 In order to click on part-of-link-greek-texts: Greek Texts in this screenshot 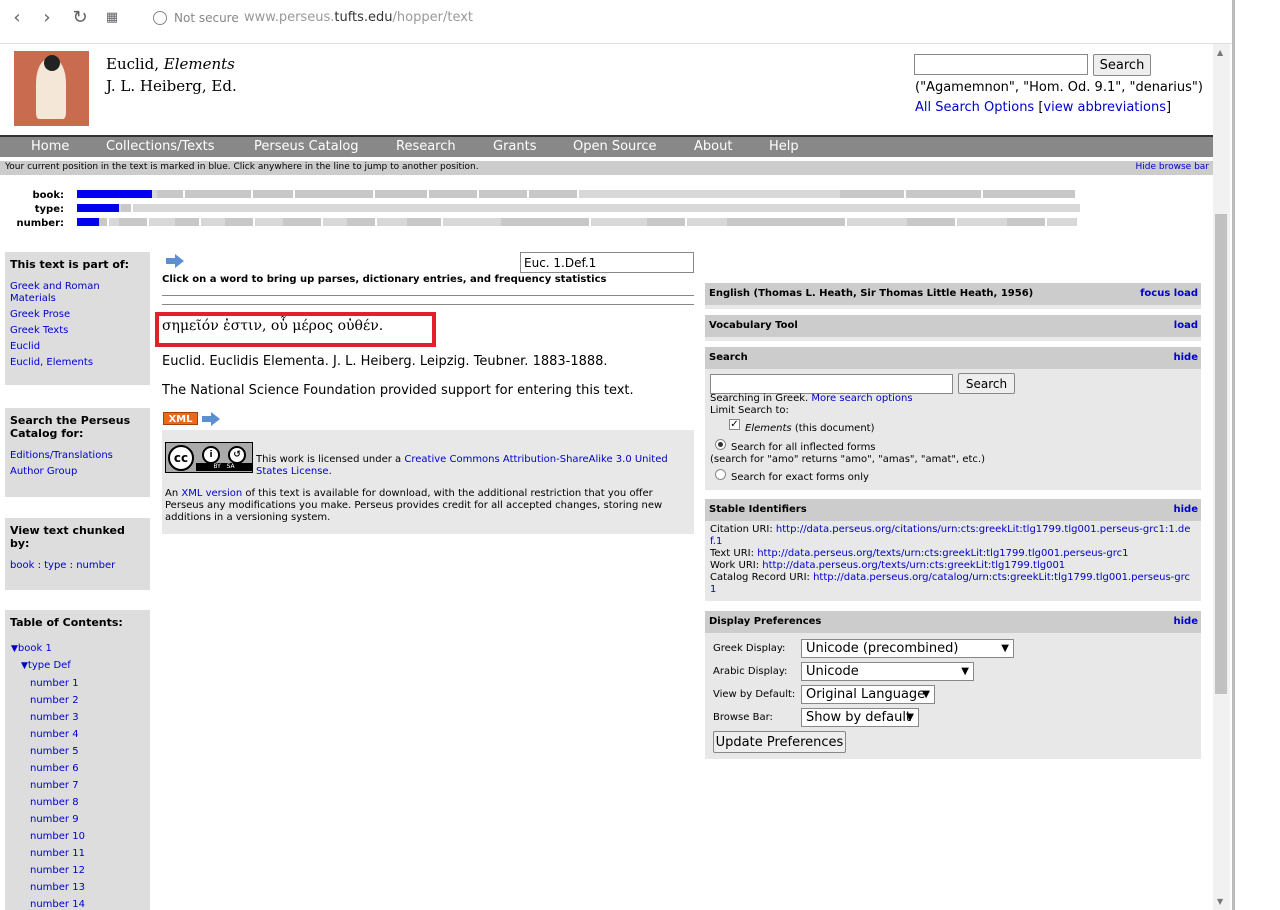, I will do `click(77, 331)`.